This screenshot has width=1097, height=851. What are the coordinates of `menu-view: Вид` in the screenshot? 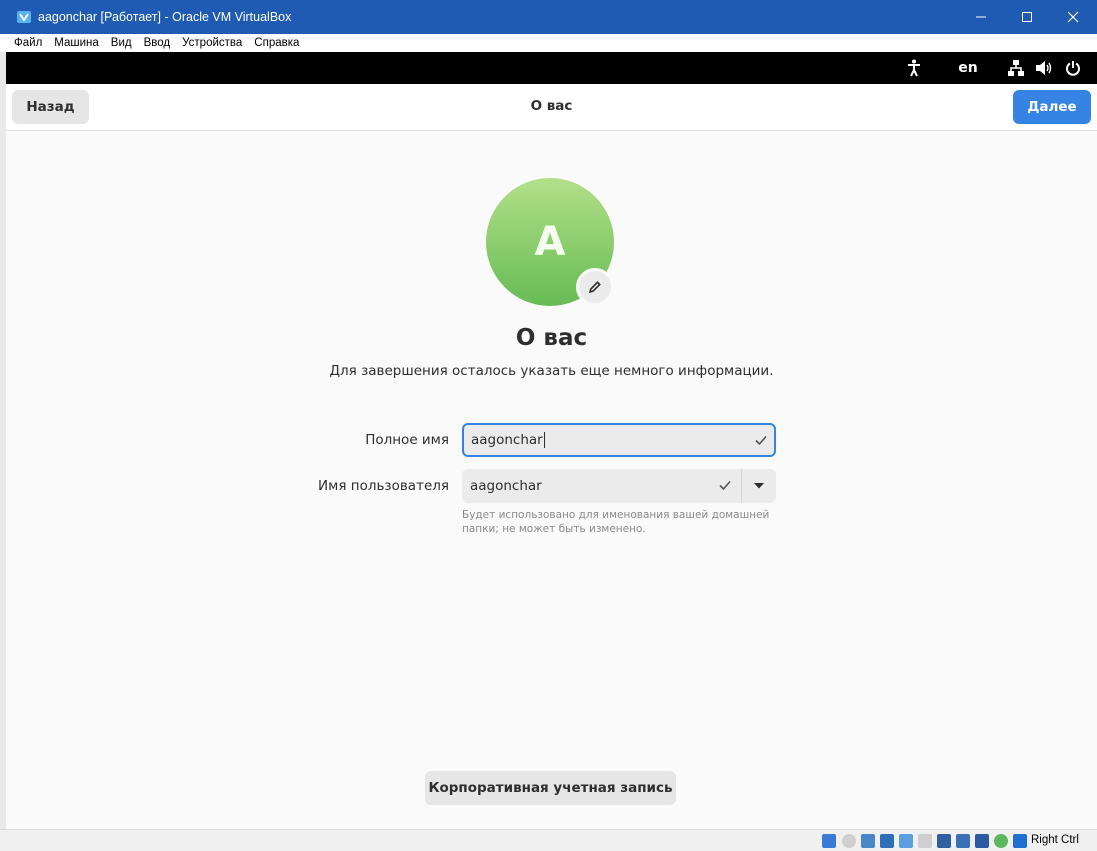 It's located at (121, 43).